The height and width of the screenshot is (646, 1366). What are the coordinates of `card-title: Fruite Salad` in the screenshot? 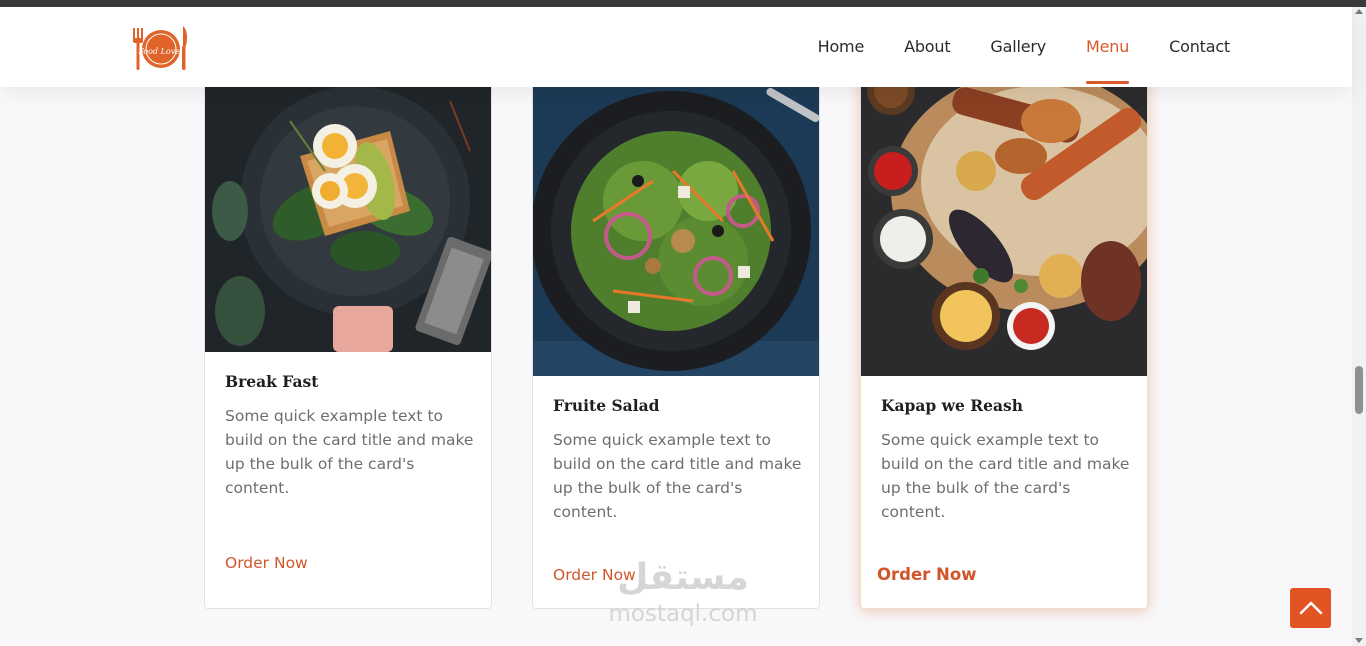 It's located at (606, 405).